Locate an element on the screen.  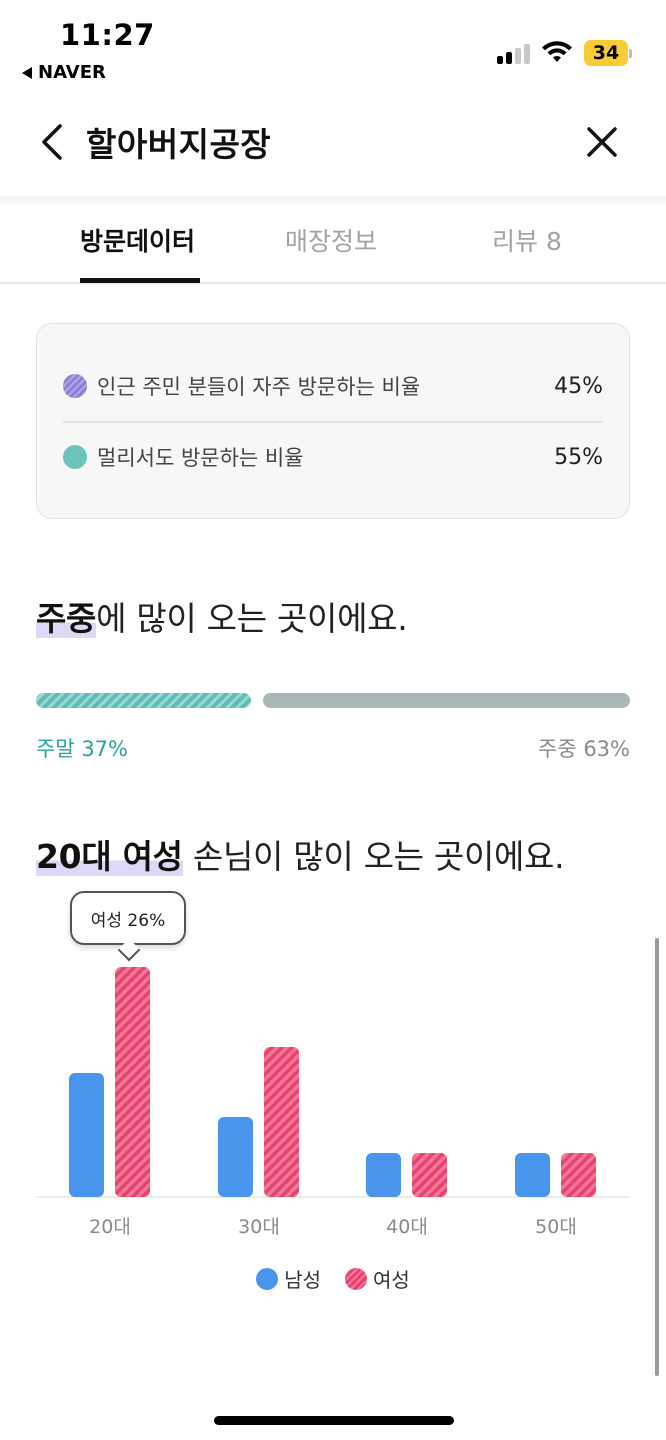
bar-male-30대 is located at coordinates (235, 1157).